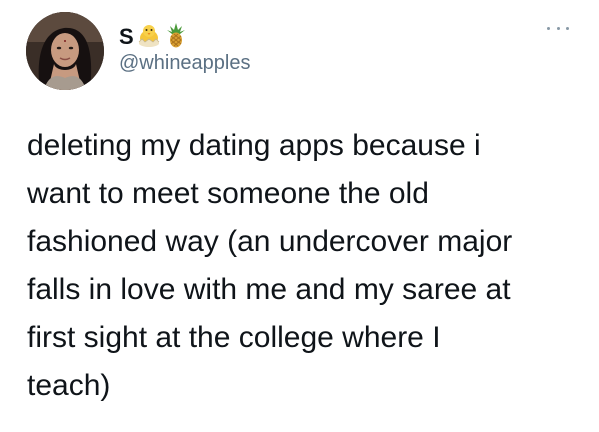  What do you see at coordinates (65, 51) in the screenshot?
I see `avatar` at bounding box center [65, 51].